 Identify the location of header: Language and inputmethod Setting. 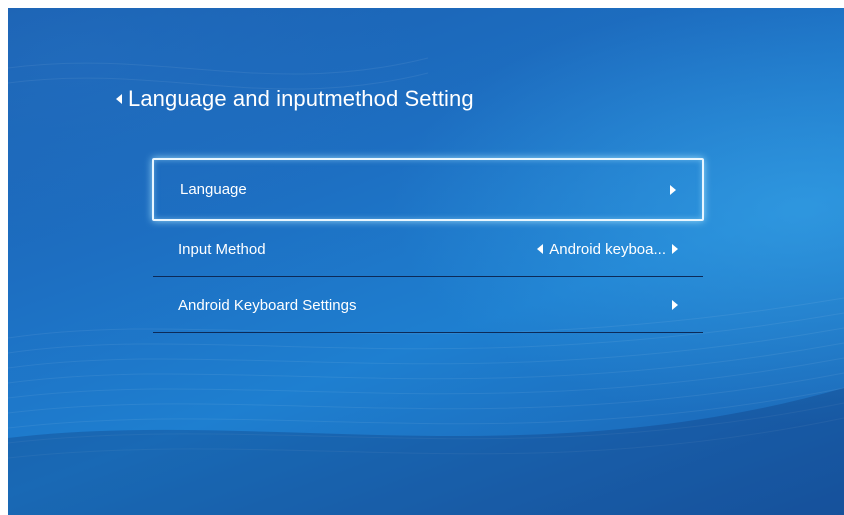
(295, 99).